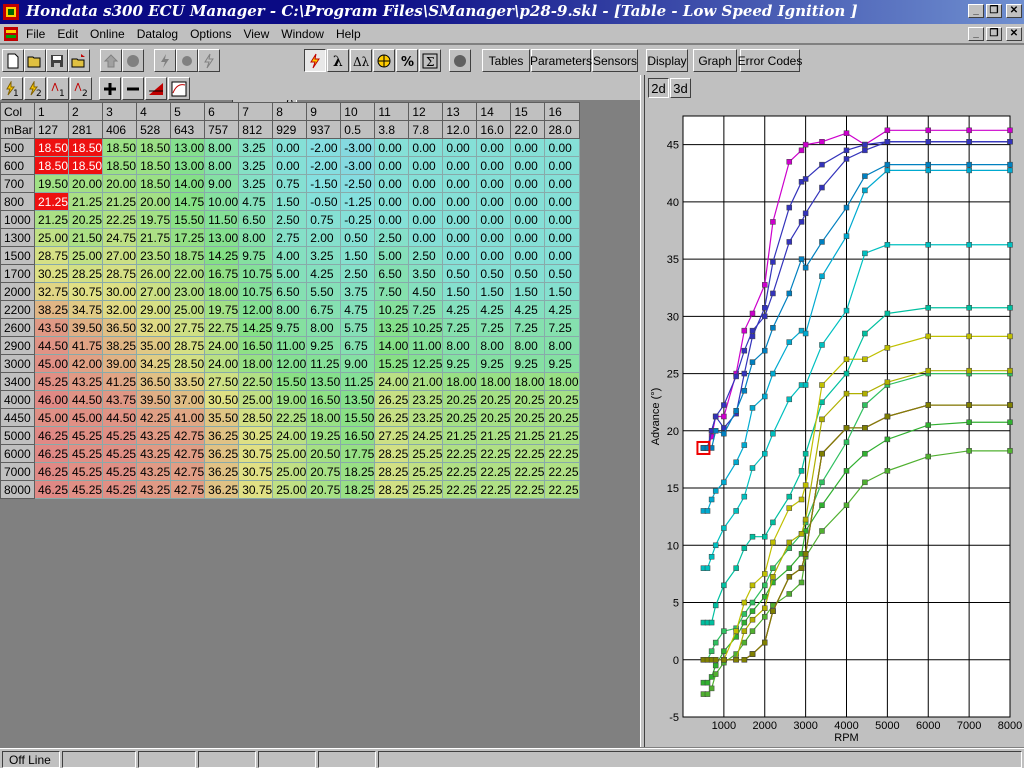 The height and width of the screenshot is (768, 1024). What do you see at coordinates (256, 165) in the screenshot?
I see `table-cell: 3.25` at bounding box center [256, 165].